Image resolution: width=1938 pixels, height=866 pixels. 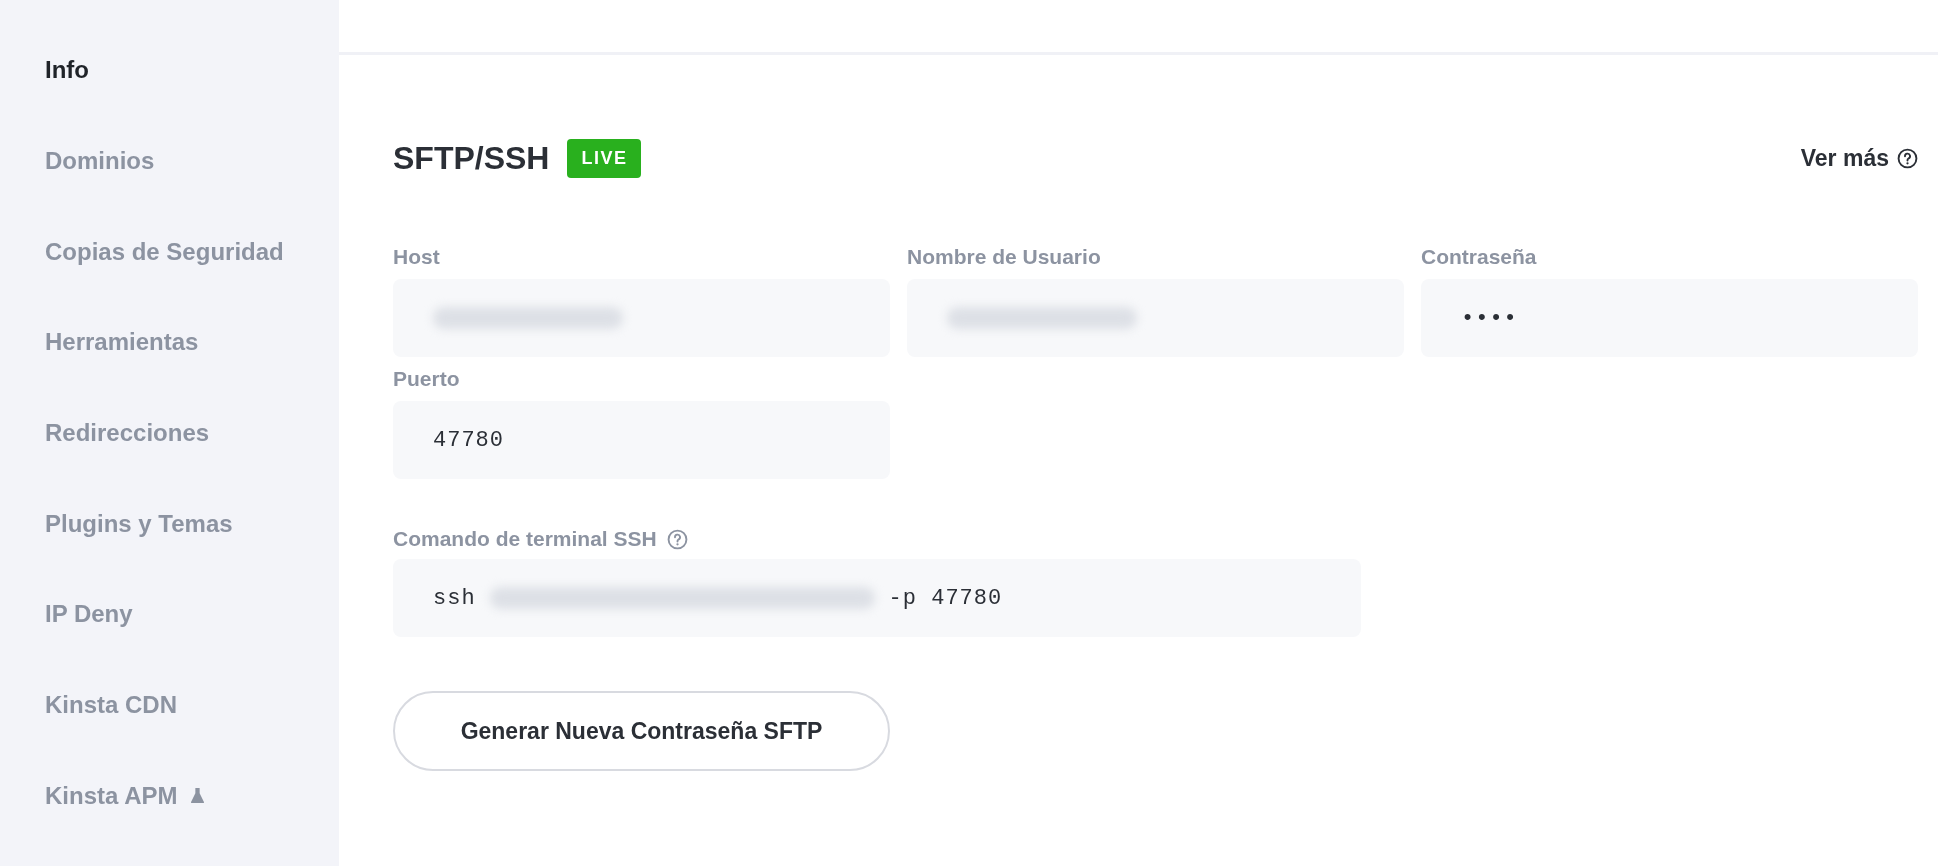 I want to click on help-icon, so click(x=1907, y=158).